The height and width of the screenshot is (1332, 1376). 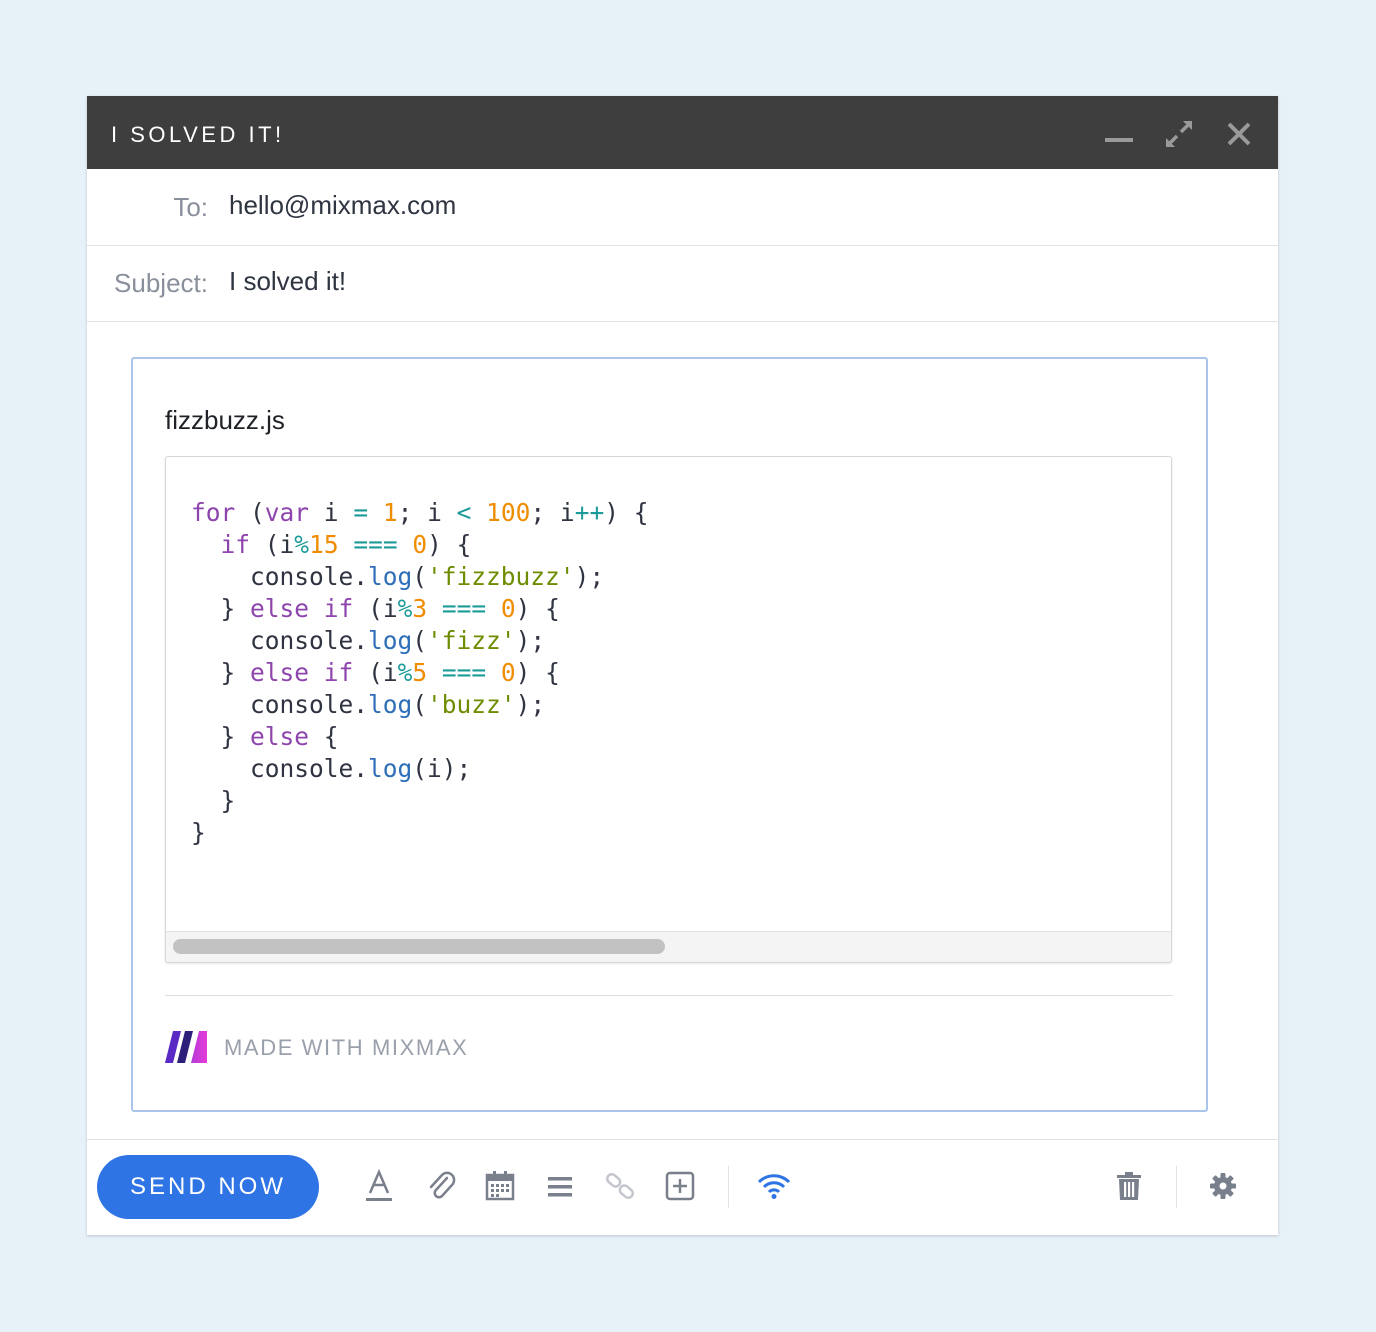 I want to click on subject-input: I solved it!, so click(x=287, y=281).